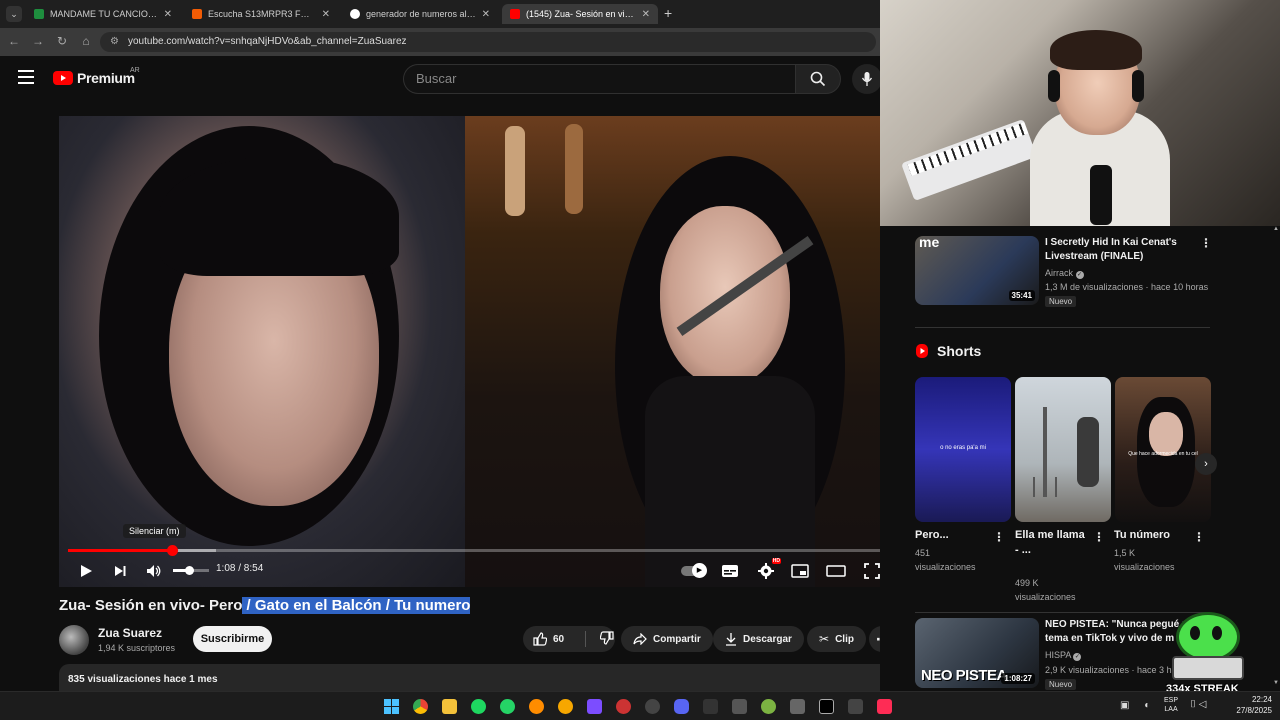 The image size is (1280, 720). I want to click on recommended-video-thumbnail: NEO PISTEA 1:08:27, so click(977, 653).